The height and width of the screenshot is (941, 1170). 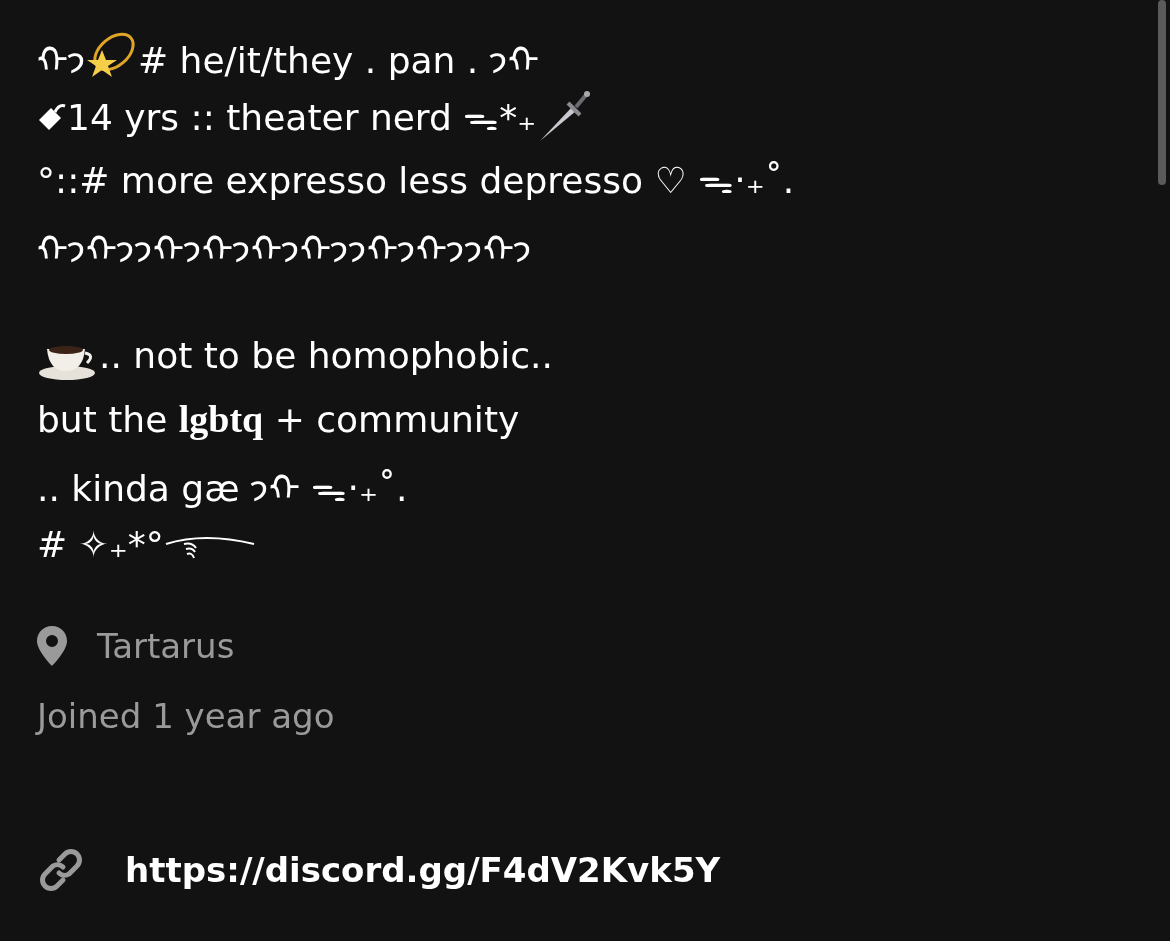 I want to click on bio-text: °::# more expresso less depresso ♡ ᯓ‧₊˚., so click(x=416, y=181).